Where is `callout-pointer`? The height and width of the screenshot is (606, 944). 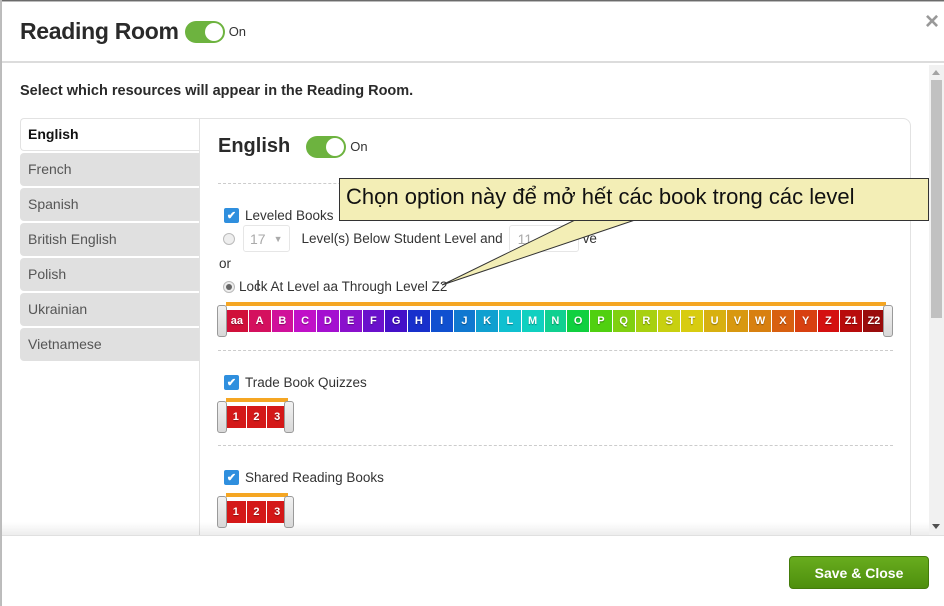
callout-pointer is located at coordinates (538, 252).